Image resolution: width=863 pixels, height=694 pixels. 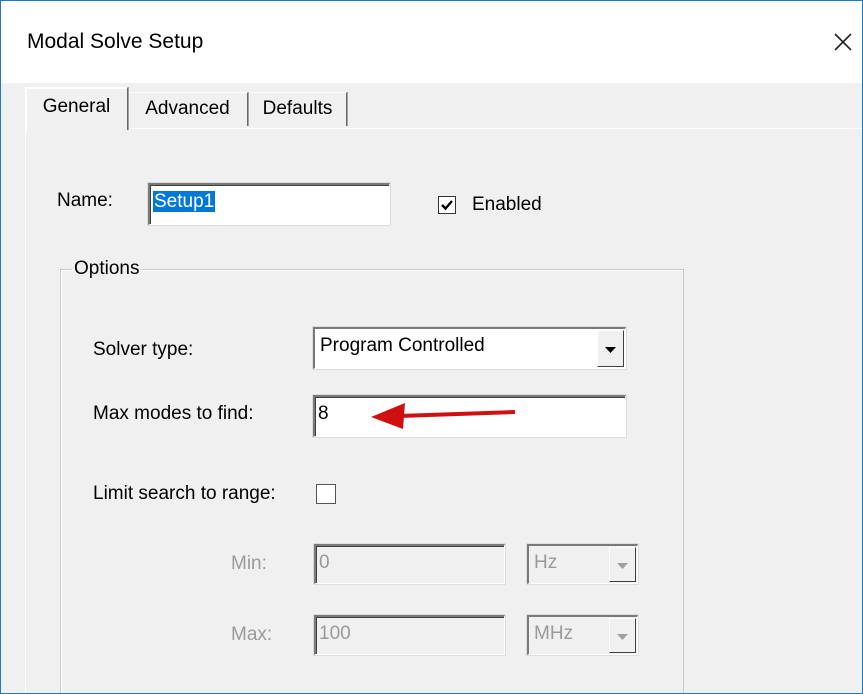 I want to click on min-input: 0, so click(x=409, y=564).